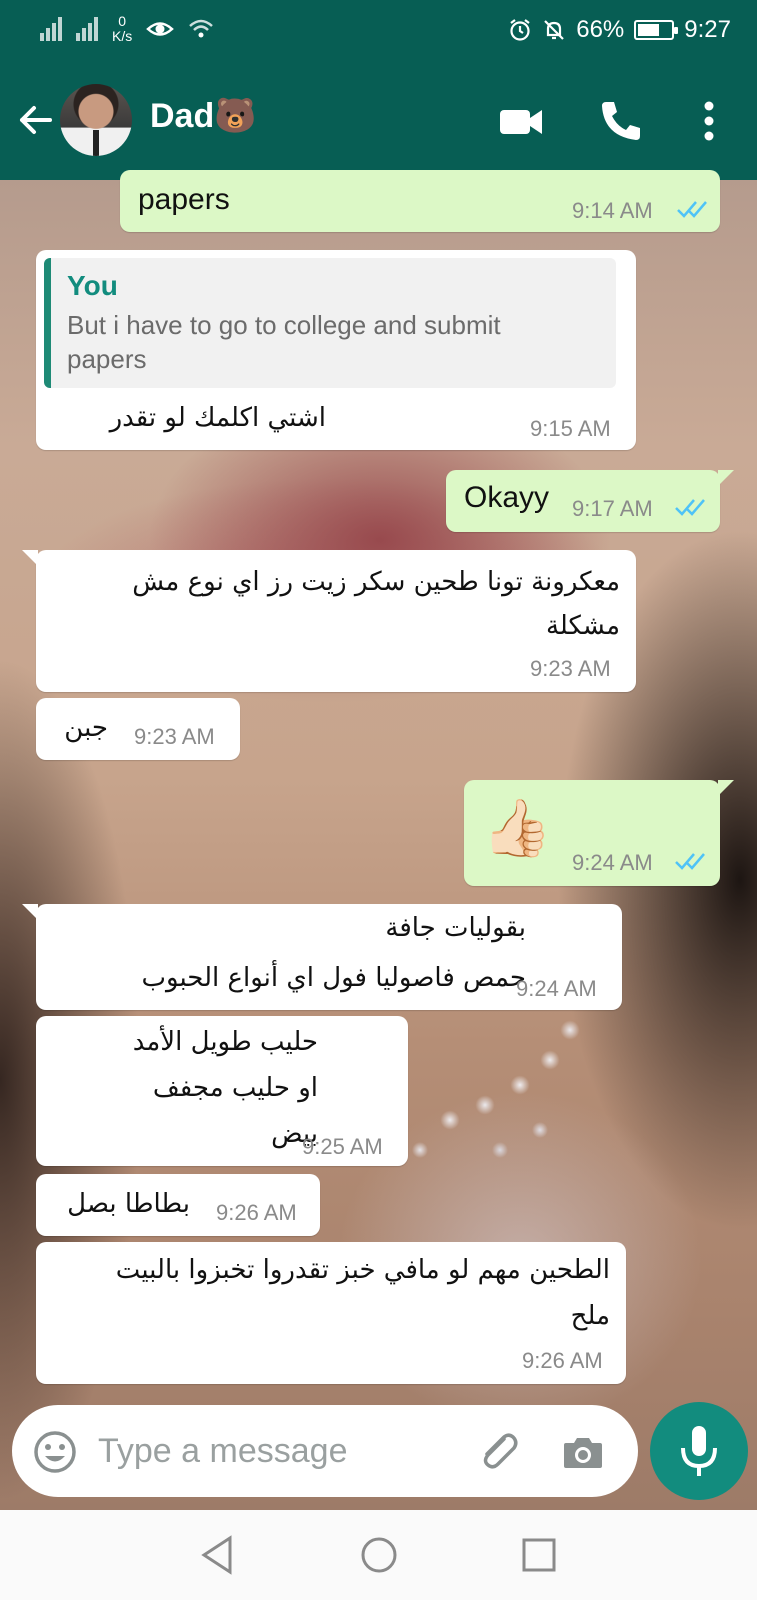  I want to click on emoji-icon, so click(55, 1452).